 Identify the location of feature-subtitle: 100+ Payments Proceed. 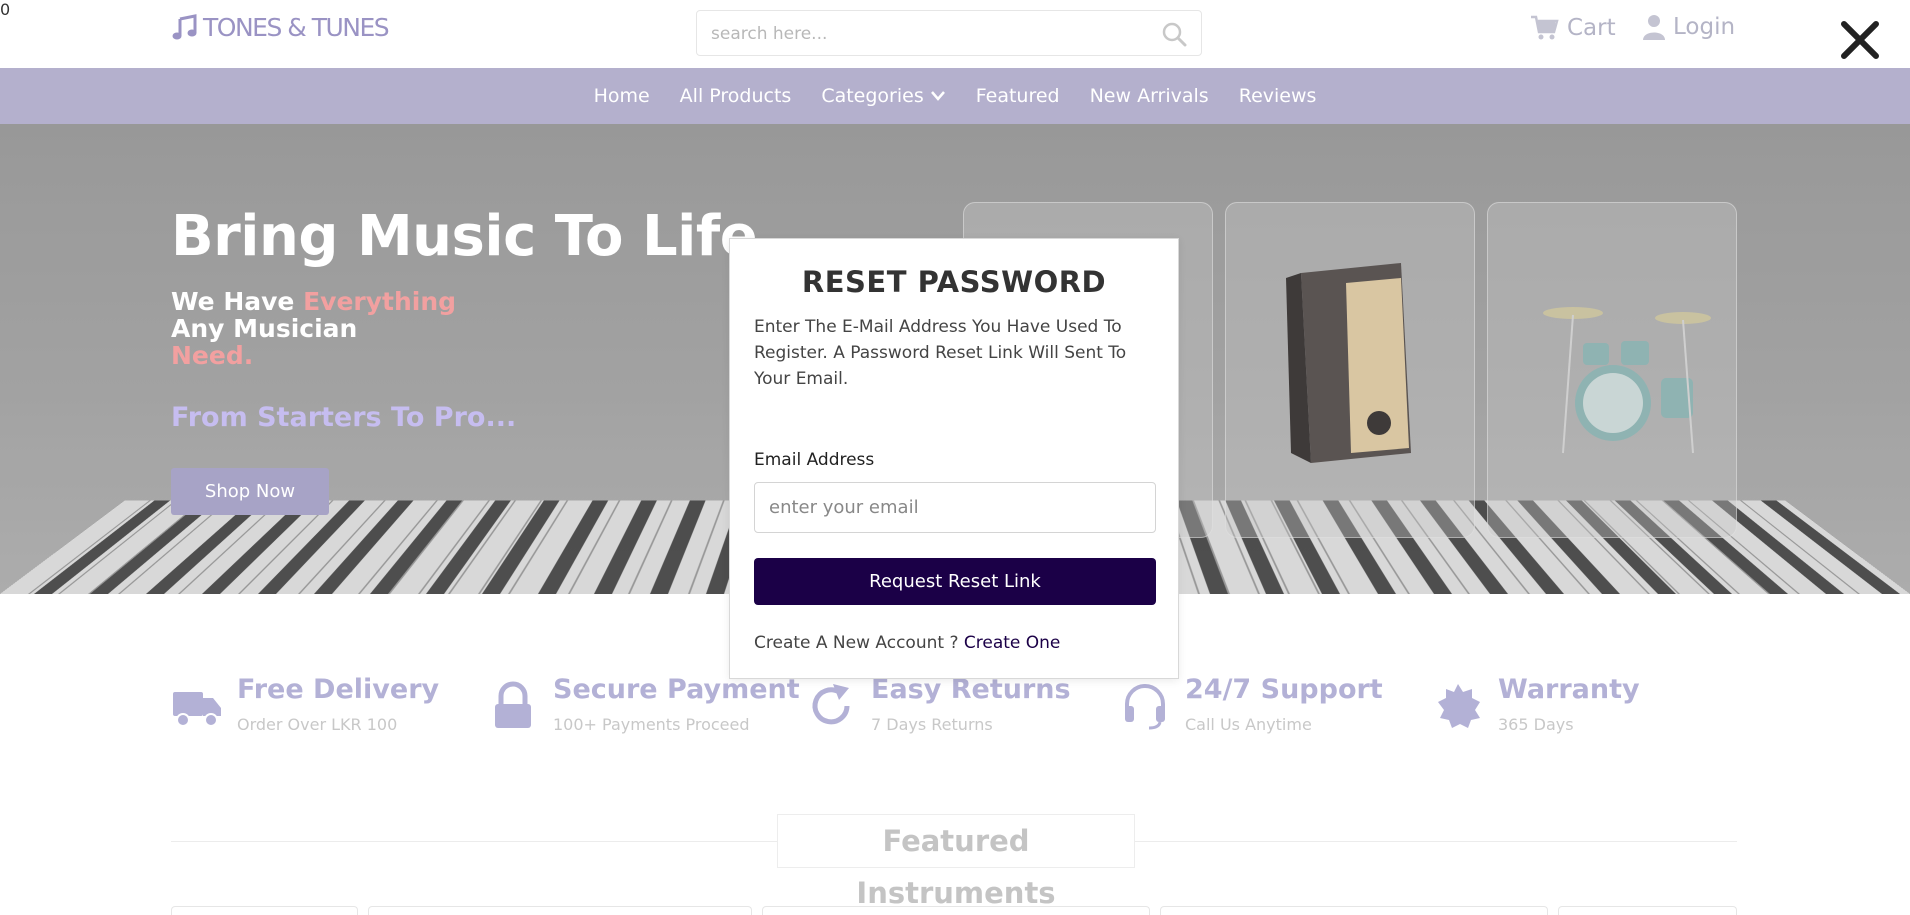
(651, 724).